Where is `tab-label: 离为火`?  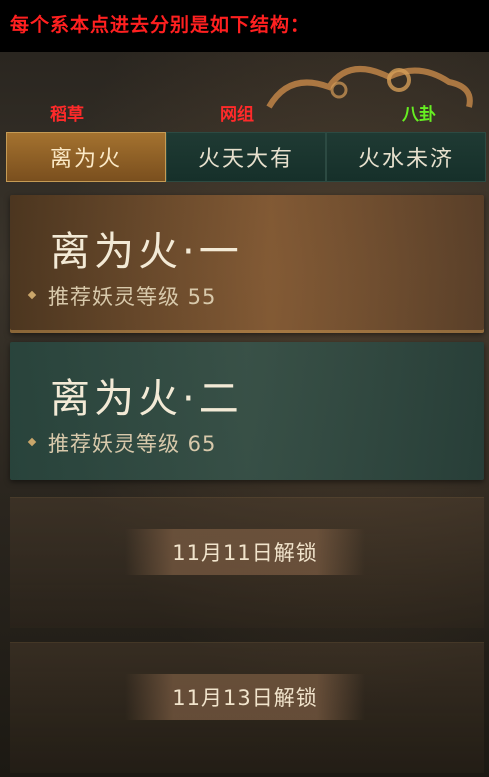
tab-label: 离为火 is located at coordinates (85, 159).